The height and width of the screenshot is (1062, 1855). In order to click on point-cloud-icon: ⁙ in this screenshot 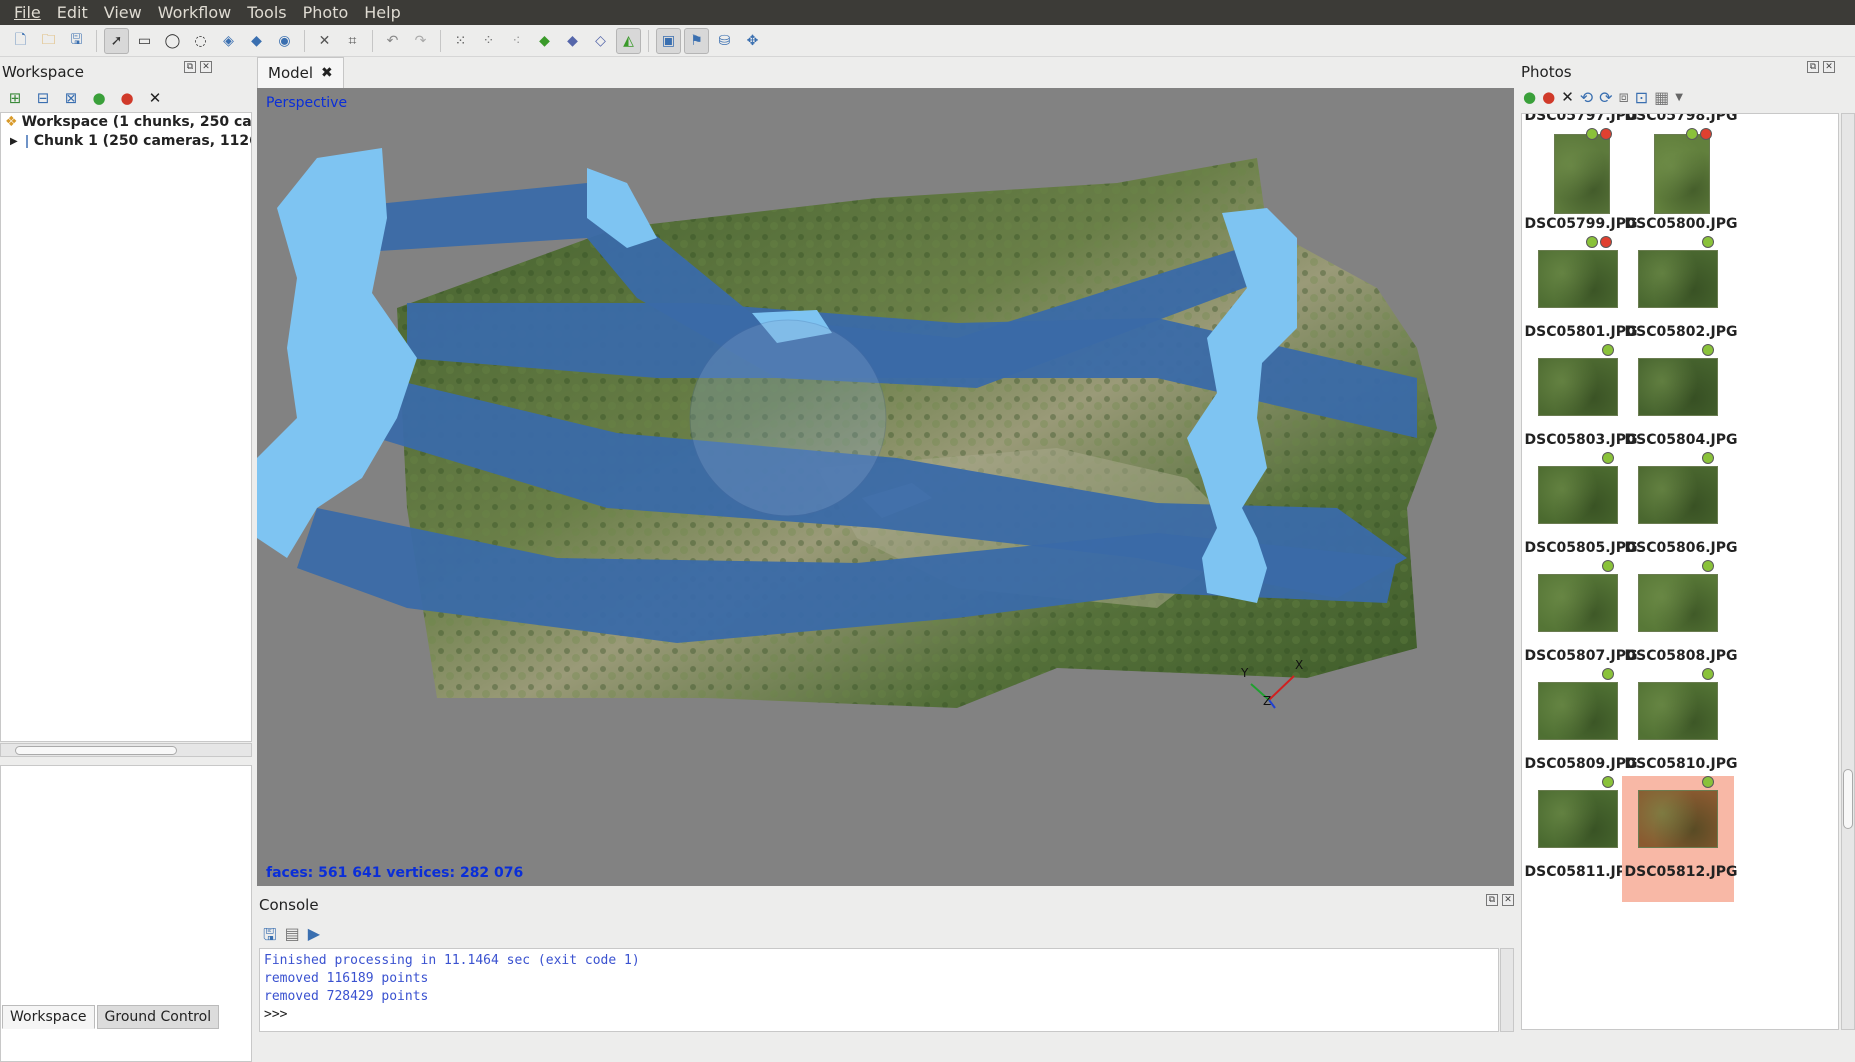, I will do `click(460, 41)`.